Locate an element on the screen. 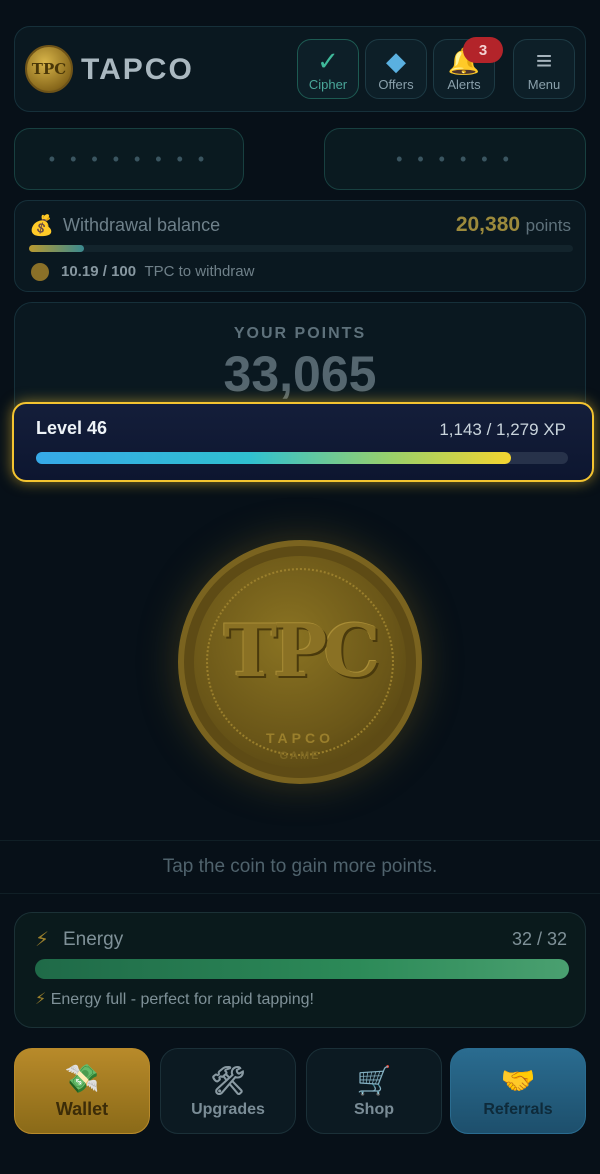  cipher-label: Cipher is located at coordinates (328, 84).